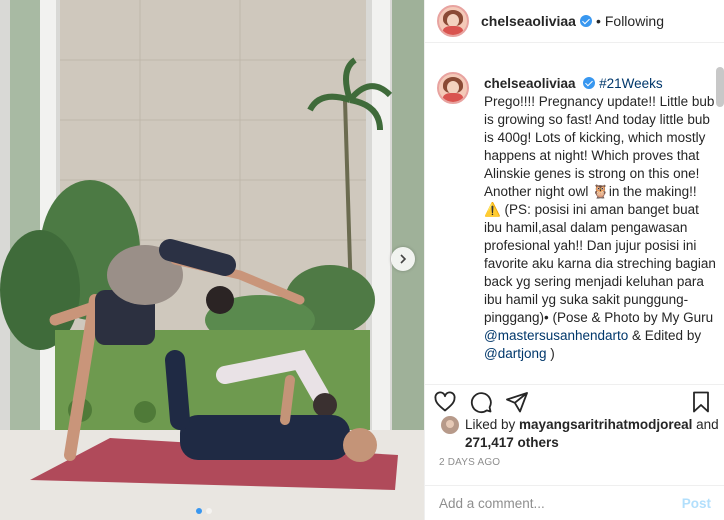 The height and width of the screenshot is (520, 724). Describe the element at coordinates (720, 87) in the screenshot. I see `caption-scrollbar` at that location.